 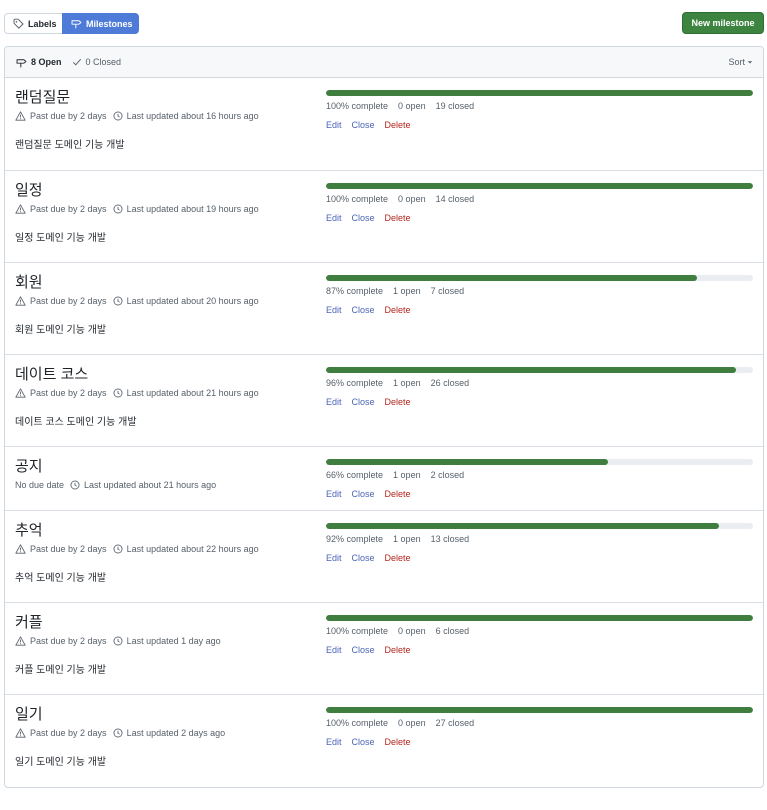 I want to click on percent-complete: 96% complete, so click(x=355, y=383).